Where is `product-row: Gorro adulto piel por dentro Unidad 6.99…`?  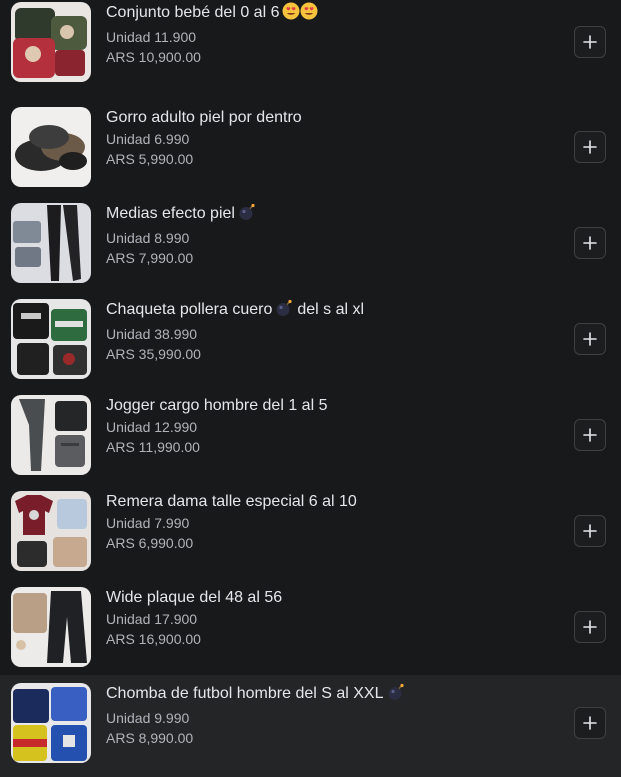 product-row: Gorro adulto piel por dentro Unidad 6.99… is located at coordinates (310, 147).